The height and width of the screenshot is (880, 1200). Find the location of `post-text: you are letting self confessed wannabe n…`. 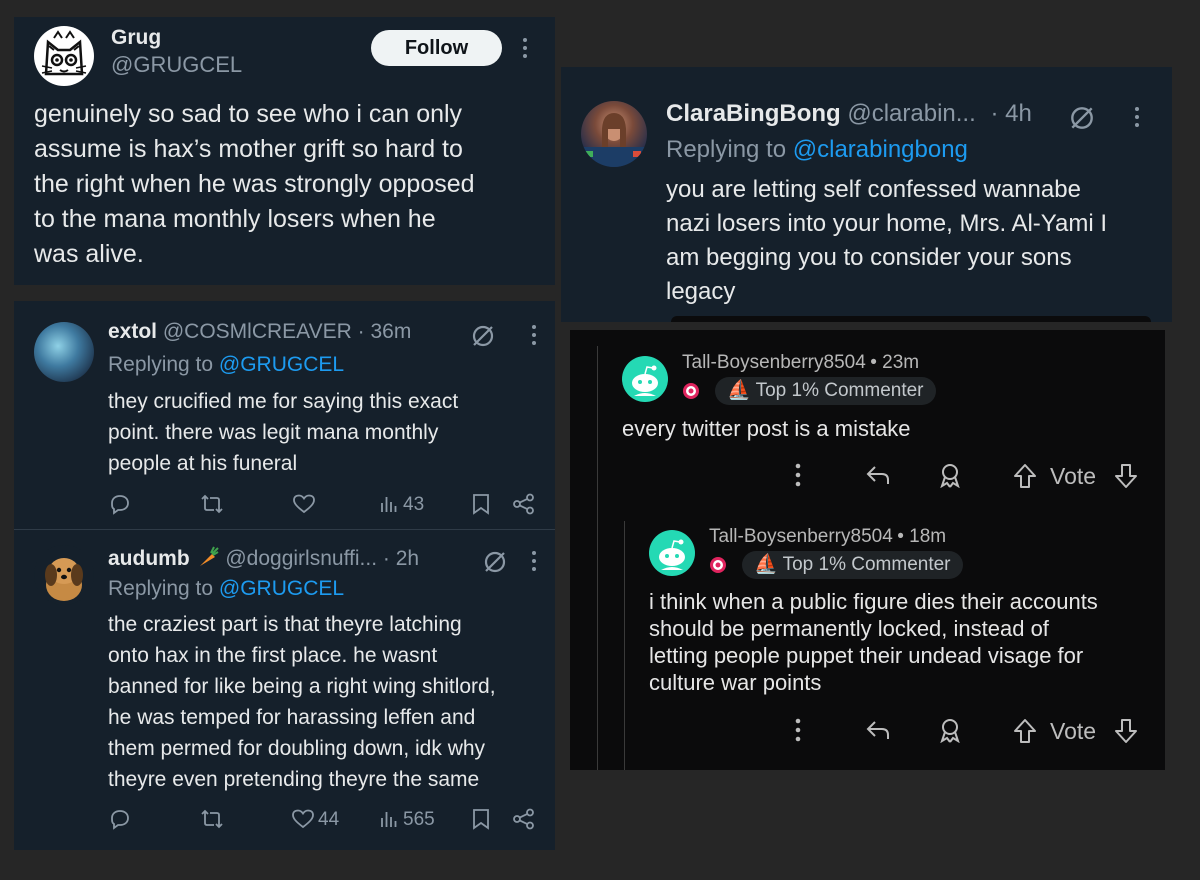

post-text: you are letting self confessed wannabe n… is located at coordinates (886, 241).